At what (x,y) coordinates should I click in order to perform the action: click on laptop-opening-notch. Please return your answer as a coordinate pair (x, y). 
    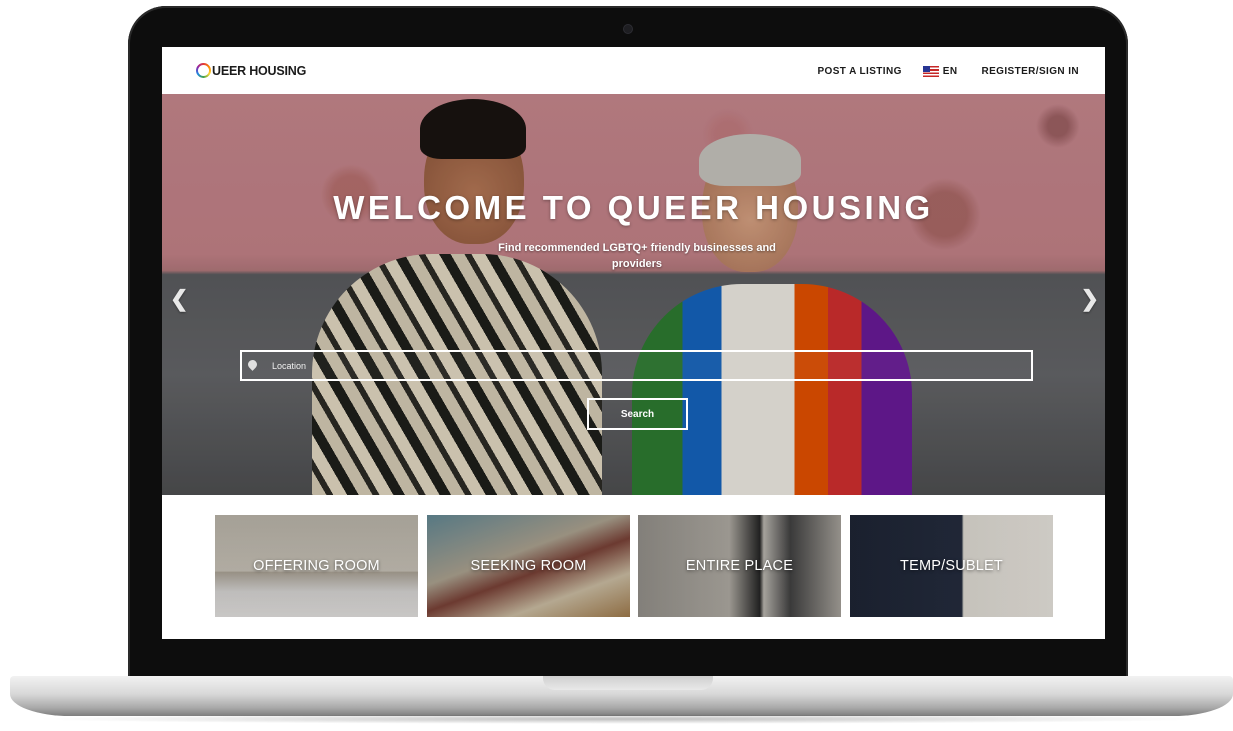
    Looking at the image, I should click on (628, 683).